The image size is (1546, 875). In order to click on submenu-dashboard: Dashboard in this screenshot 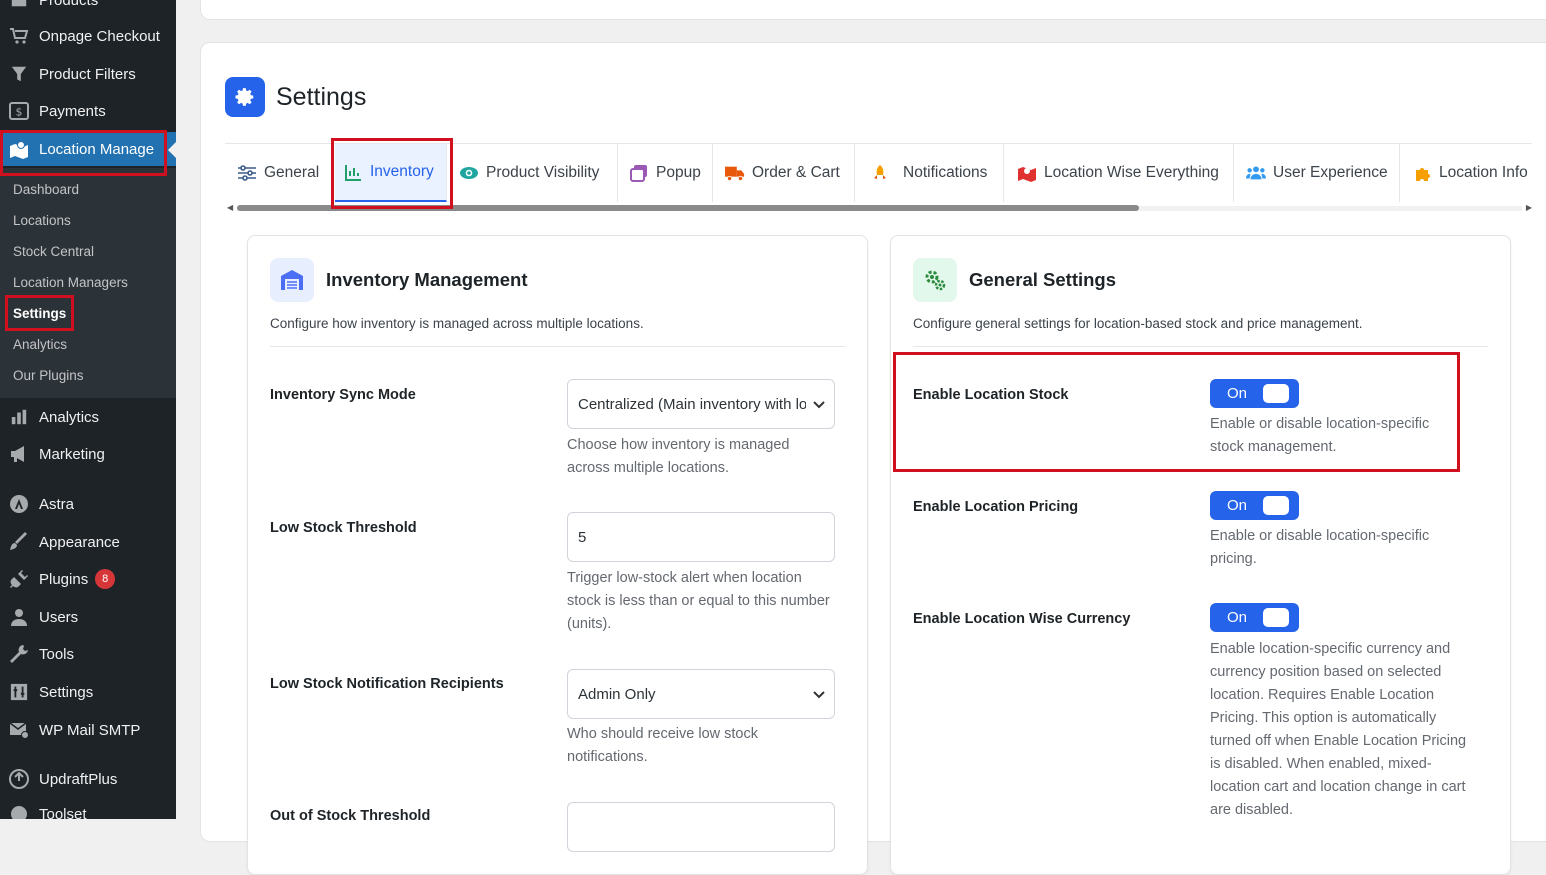, I will do `click(46, 190)`.